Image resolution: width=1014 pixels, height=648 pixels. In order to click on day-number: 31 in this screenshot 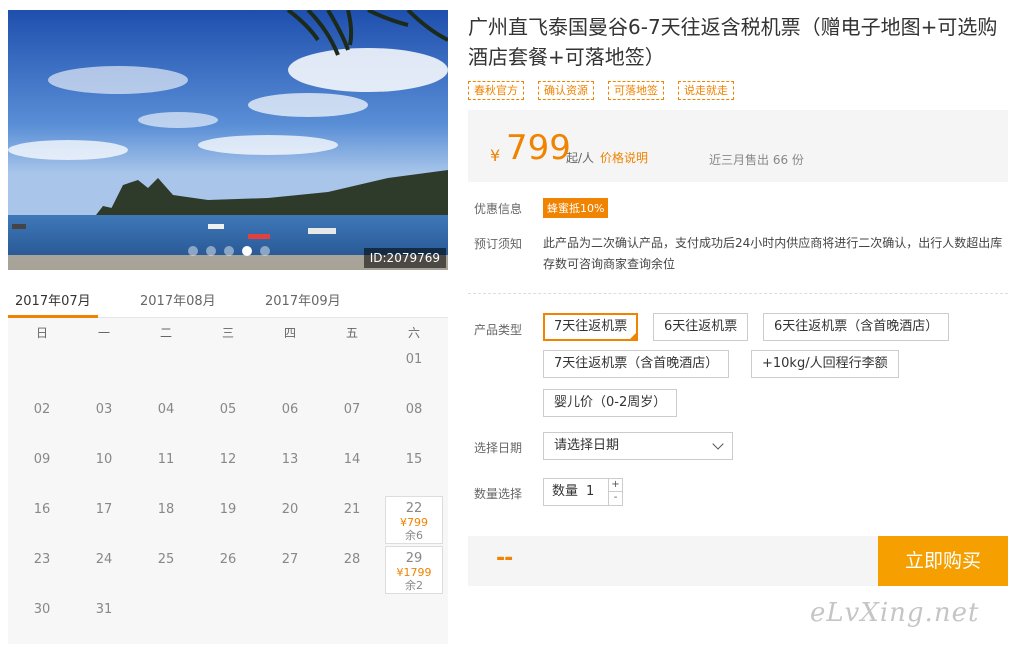, I will do `click(104, 609)`.